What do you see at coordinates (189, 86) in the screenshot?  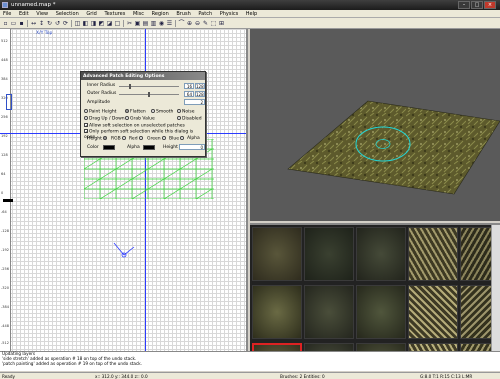 I see `inner-radius-field: 16` at bounding box center [189, 86].